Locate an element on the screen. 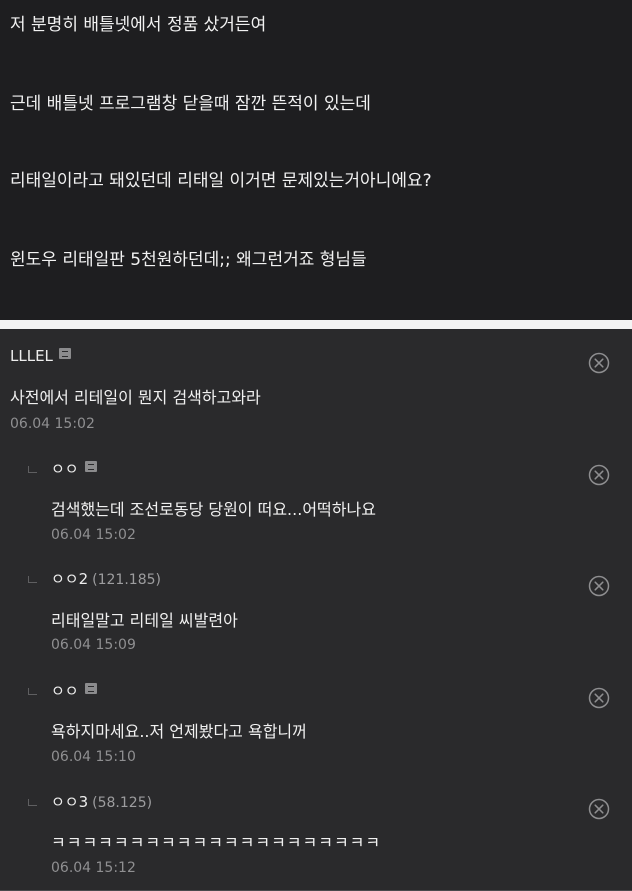 This screenshot has height=891, width=632. author-ip: (121.185) is located at coordinates (126, 580).